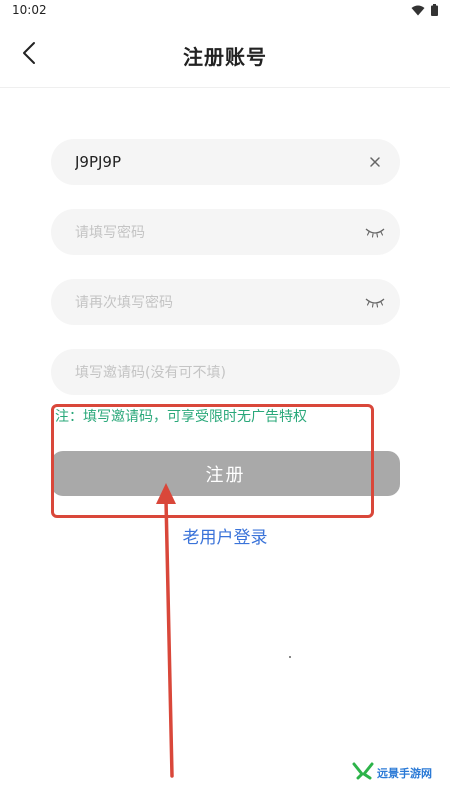  Describe the element at coordinates (363, 773) in the screenshot. I see `watermark-logo-icon` at that location.